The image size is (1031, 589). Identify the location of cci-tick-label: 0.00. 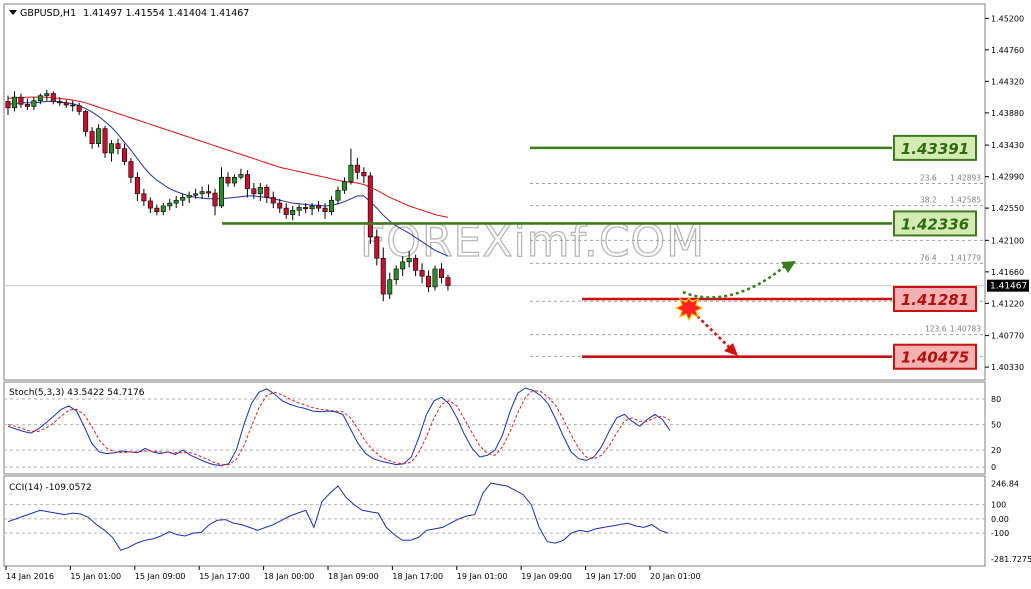
(1000, 519).